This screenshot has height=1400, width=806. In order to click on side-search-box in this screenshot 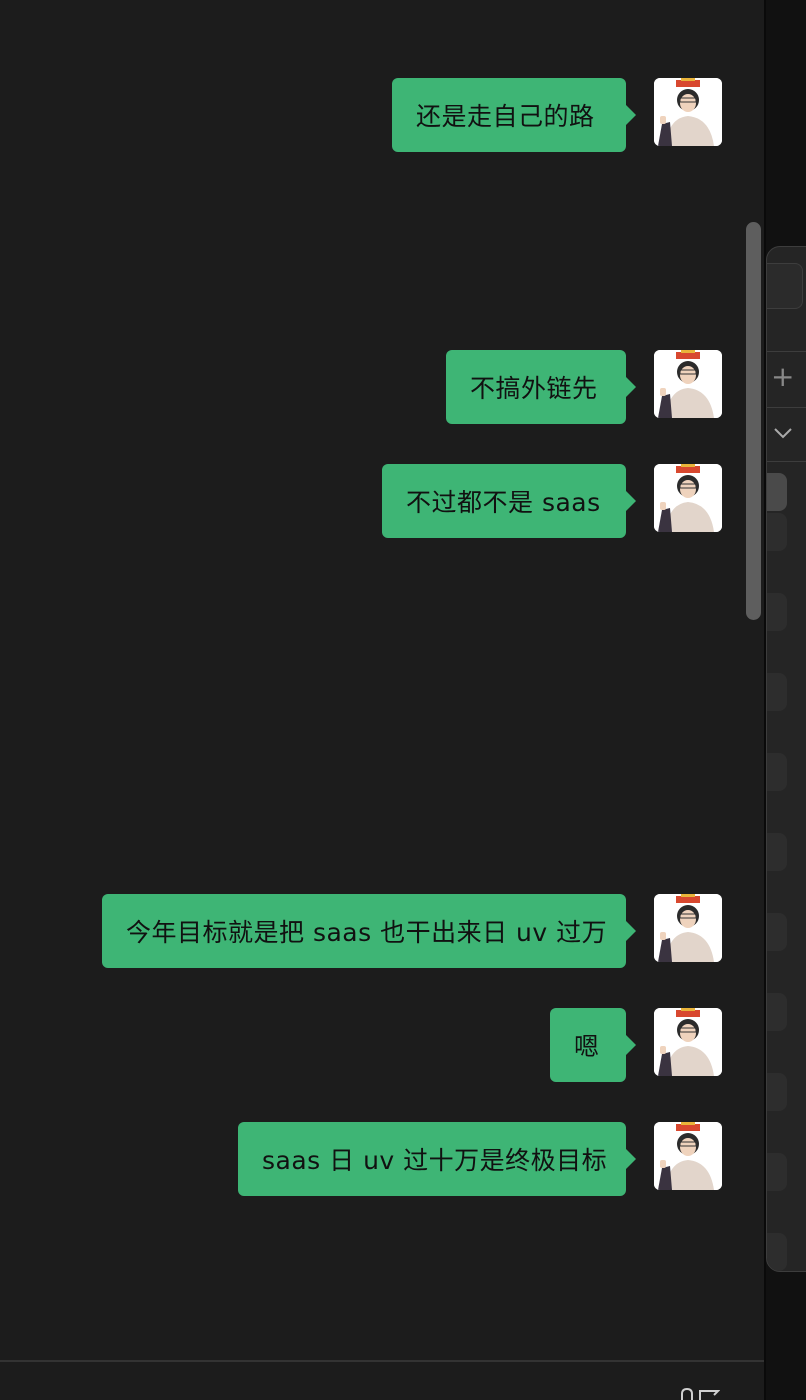, I will do `click(785, 286)`.